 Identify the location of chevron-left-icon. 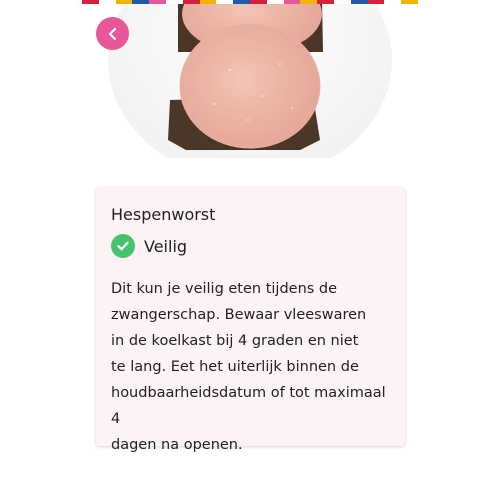
(112, 33).